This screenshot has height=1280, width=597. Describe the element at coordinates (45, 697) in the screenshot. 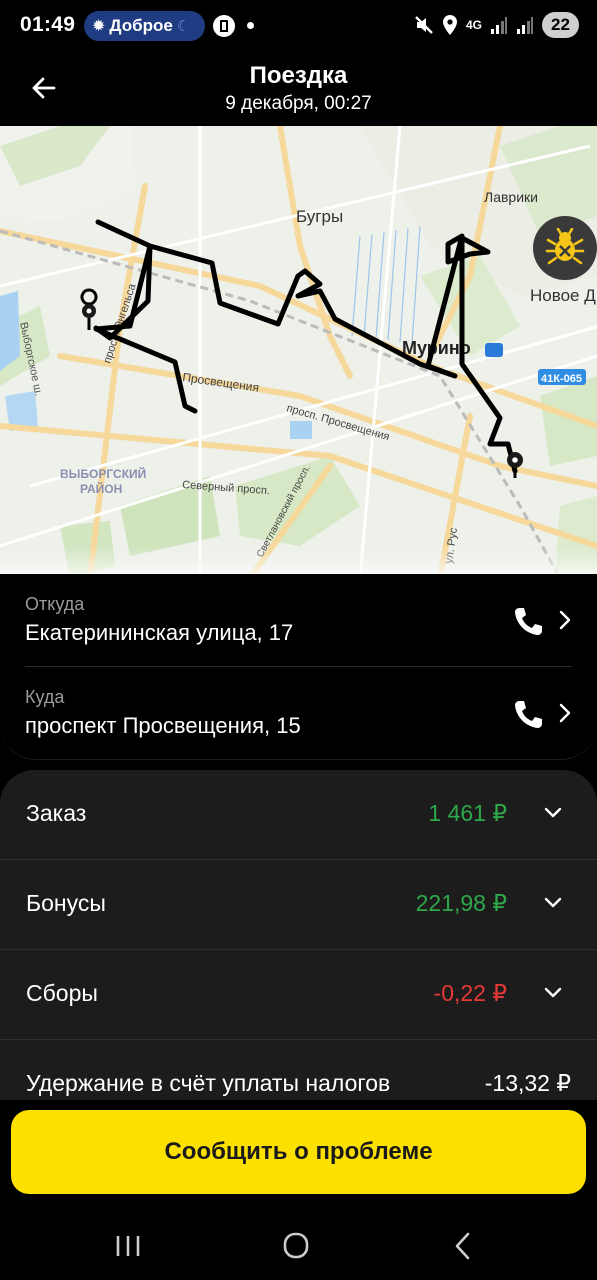

I see `to-label: Куда` at that location.